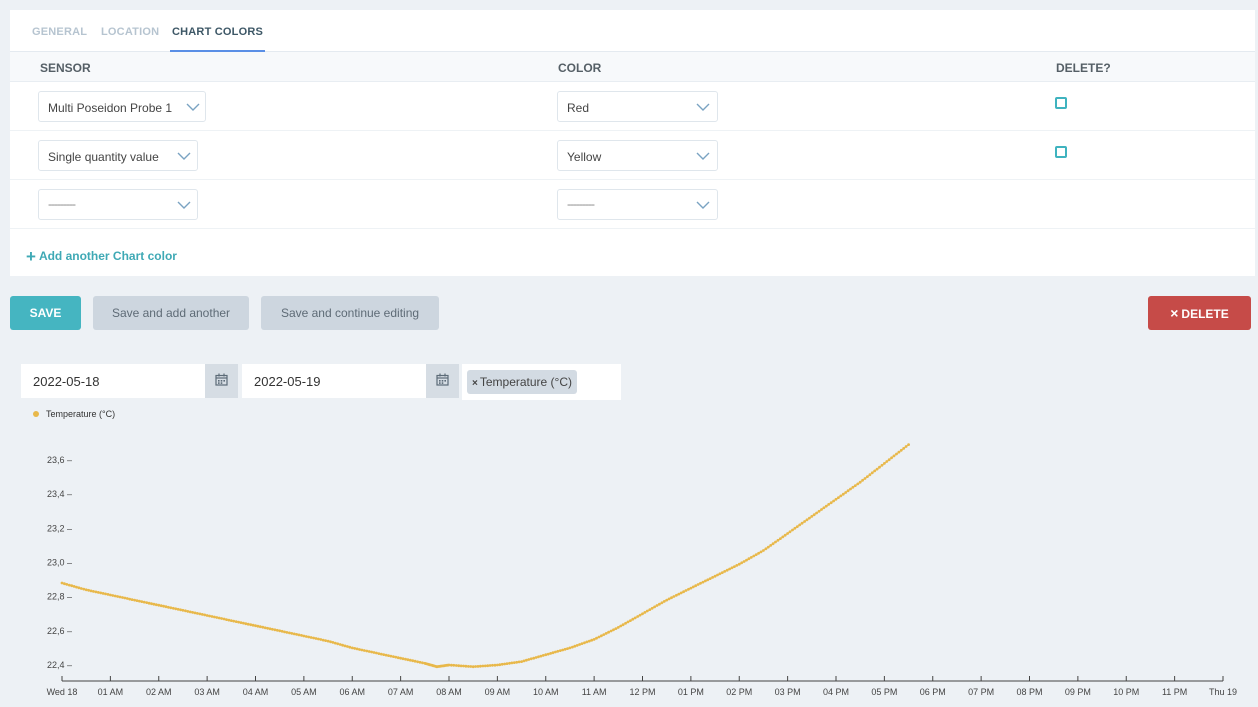  What do you see at coordinates (59, 665) in the screenshot?
I see `y-tick-label: 22,4 –` at bounding box center [59, 665].